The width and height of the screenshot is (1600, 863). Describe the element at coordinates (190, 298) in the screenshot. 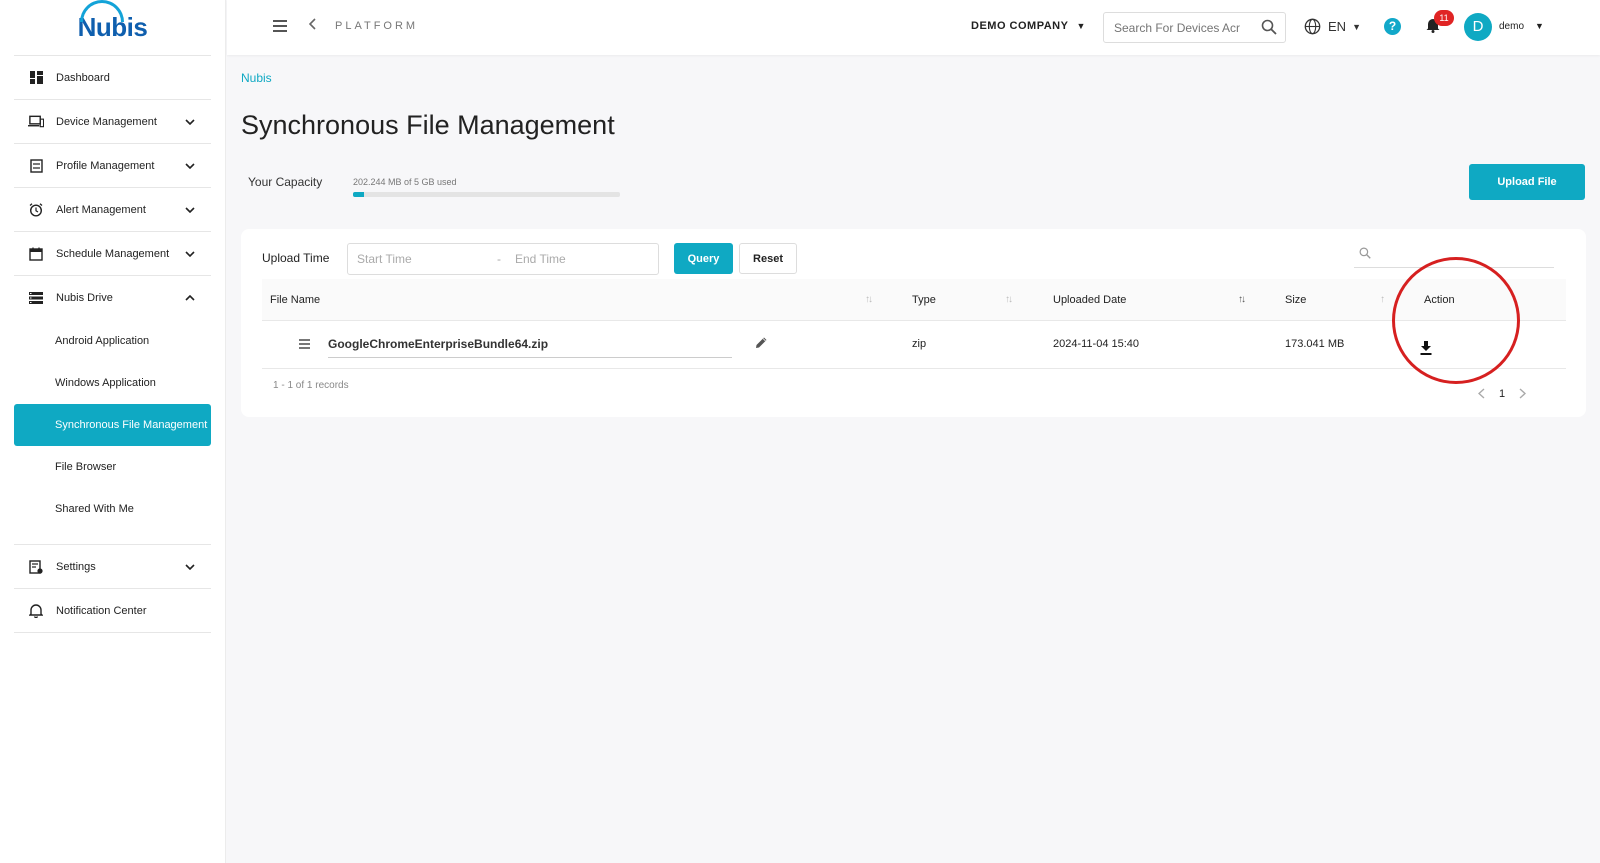

I see `chevron-up-icon` at that location.